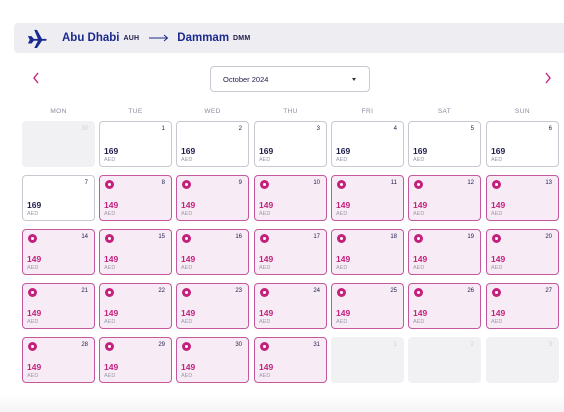  Describe the element at coordinates (290, 144) in the screenshot. I see `calendar-day: 3 169 AED` at that location.